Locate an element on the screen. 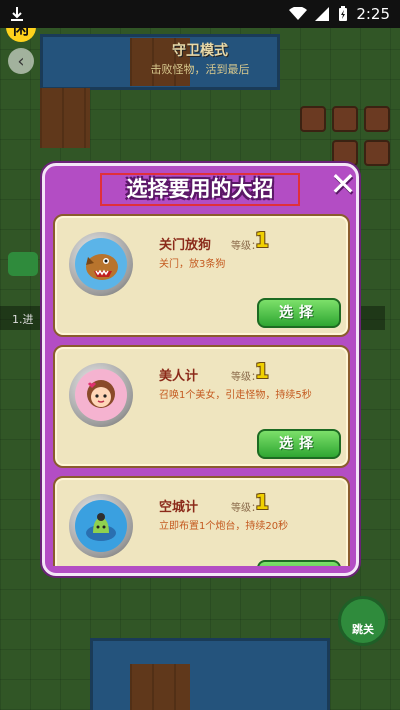 Image resolution: width=400 pixels, height=710 pixels. status-icons: 2:25 is located at coordinates (339, 14).